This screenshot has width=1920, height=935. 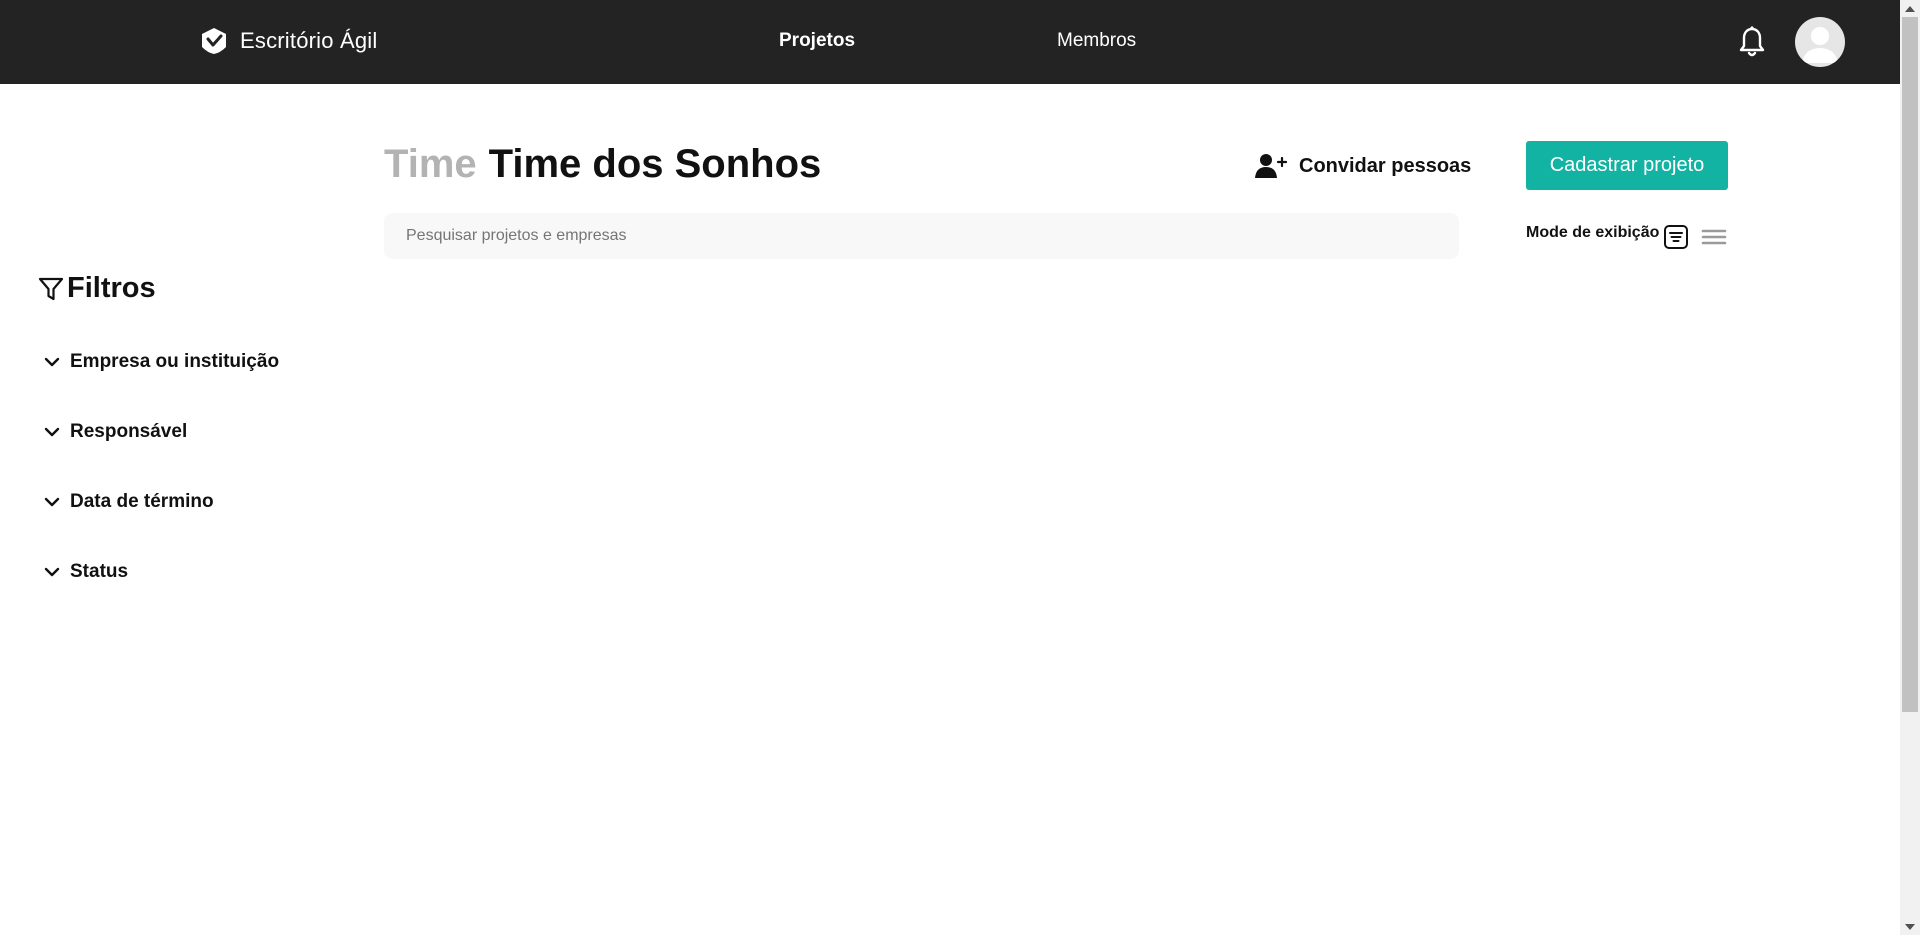 I want to click on filter-end-date: Data de término, so click(x=129, y=502).